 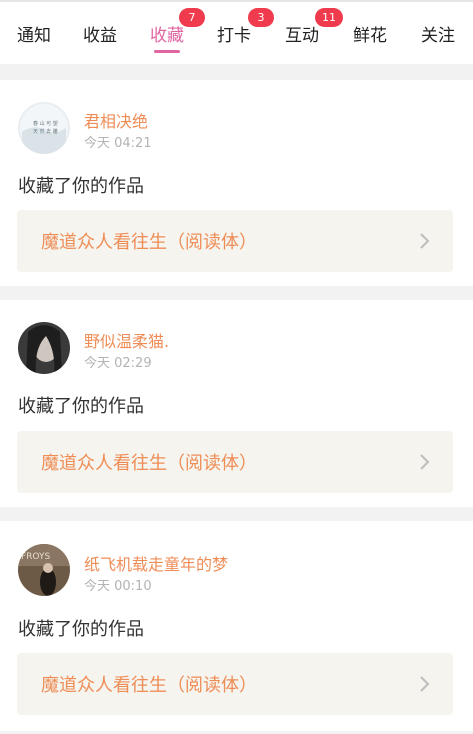 I want to click on tab-notifications: 通知, so click(x=34, y=33).